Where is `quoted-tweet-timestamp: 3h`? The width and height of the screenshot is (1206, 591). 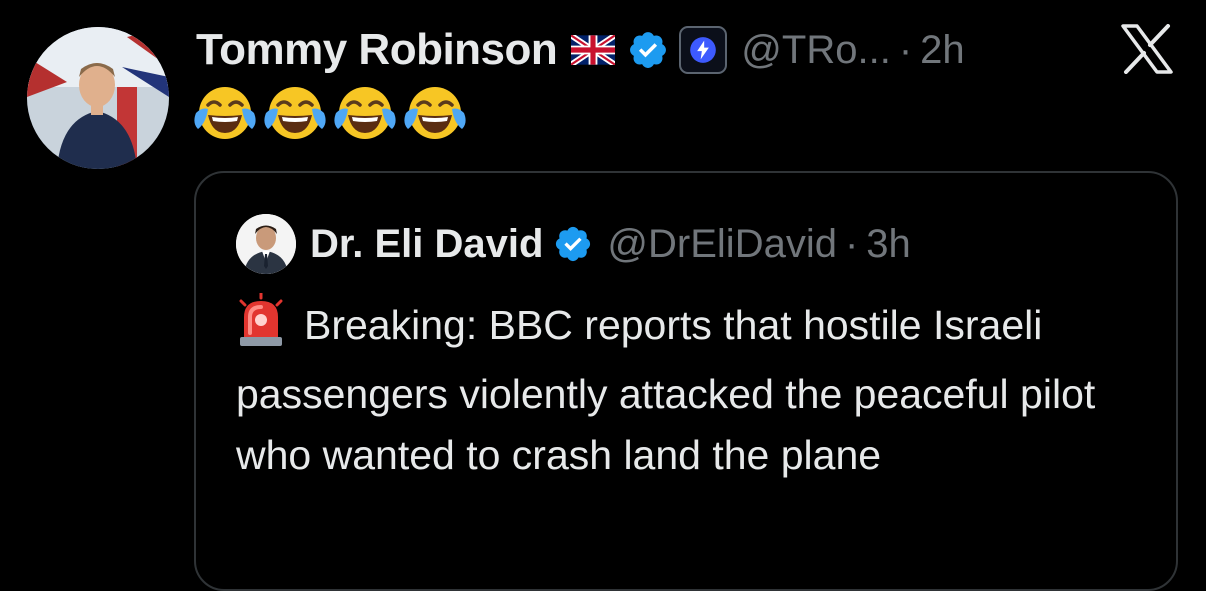 quoted-tweet-timestamp: 3h is located at coordinates (888, 244).